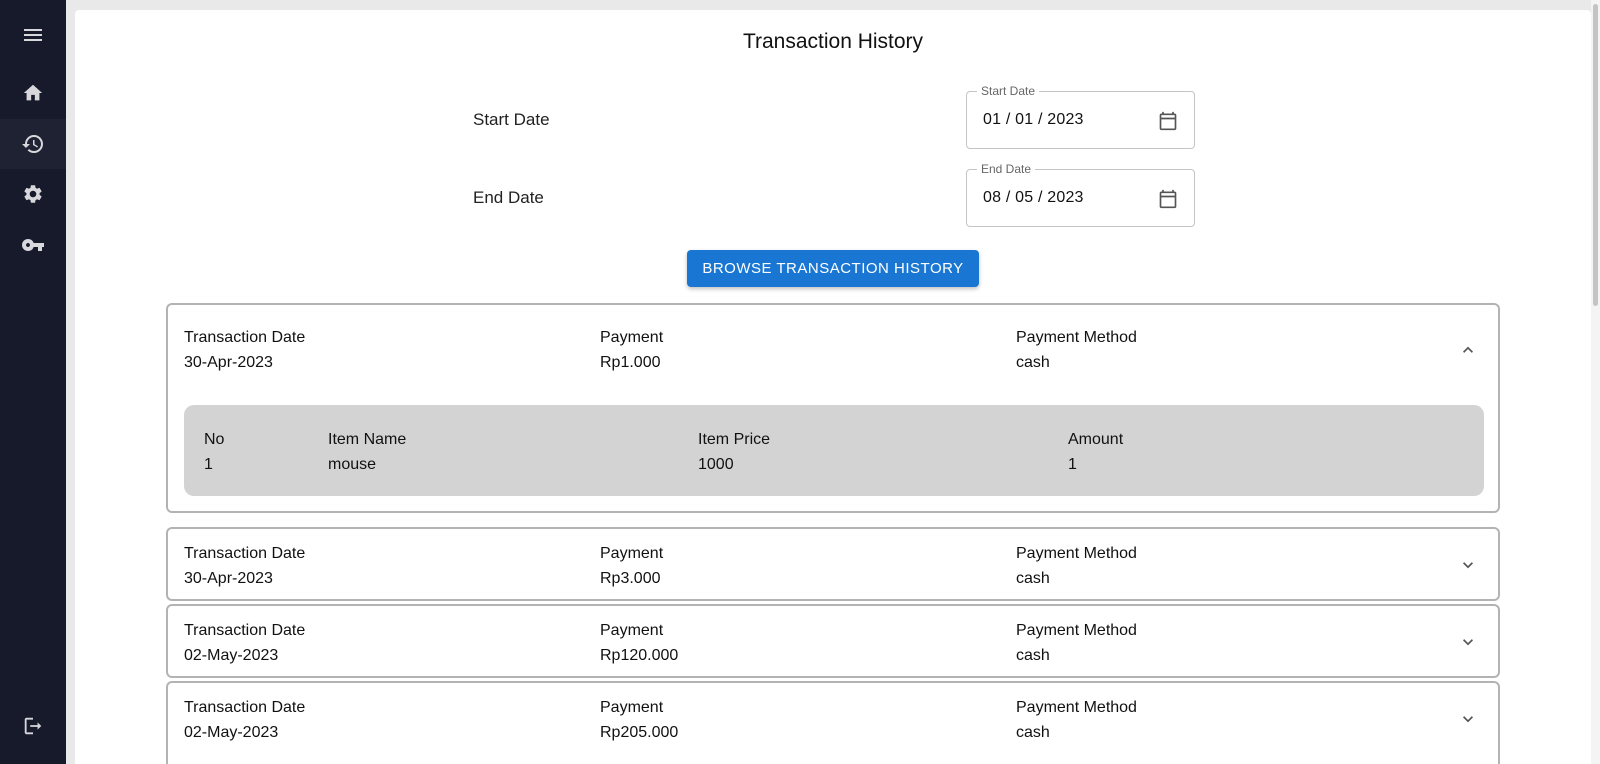  I want to click on history-icon, so click(32, 144).